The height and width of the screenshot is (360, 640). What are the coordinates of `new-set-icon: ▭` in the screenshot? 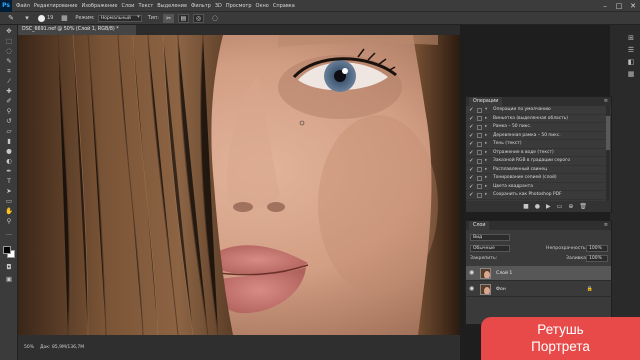 It's located at (560, 206).